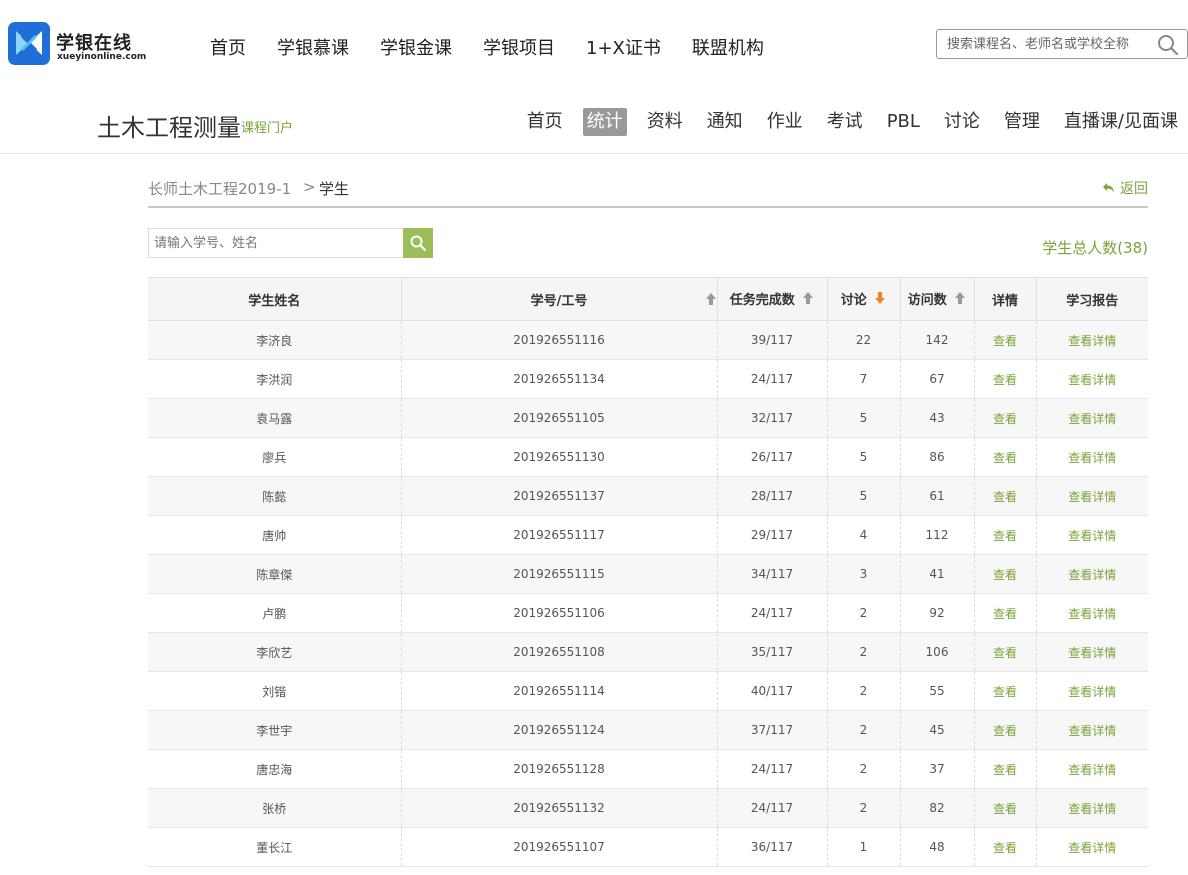 This screenshot has height=875, width=1188. I want to click on course-tab: 资料, so click(665, 122).